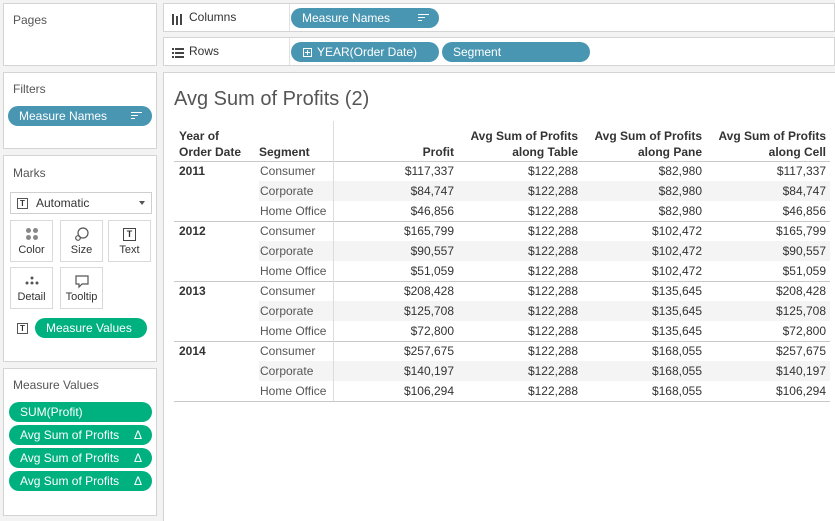 The height and width of the screenshot is (521, 835). I want to click on avg-cell-cell: $208,428, so click(800, 291).